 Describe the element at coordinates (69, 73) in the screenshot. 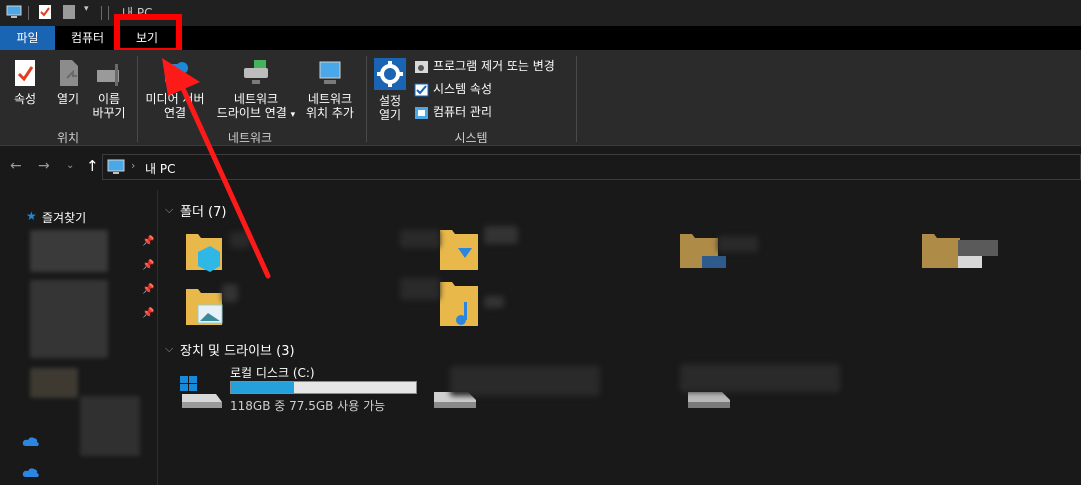

I see `open-icon` at that location.